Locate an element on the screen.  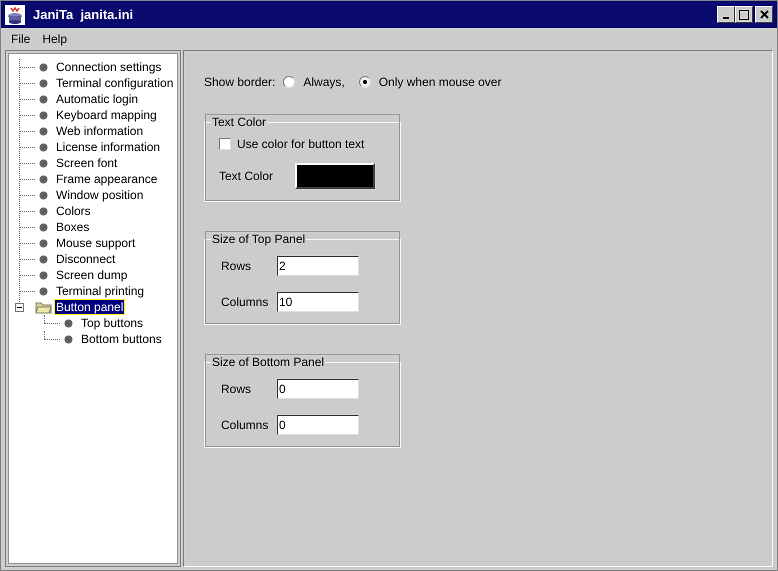
checkbox-option: Use color for button text is located at coordinates (302, 144).